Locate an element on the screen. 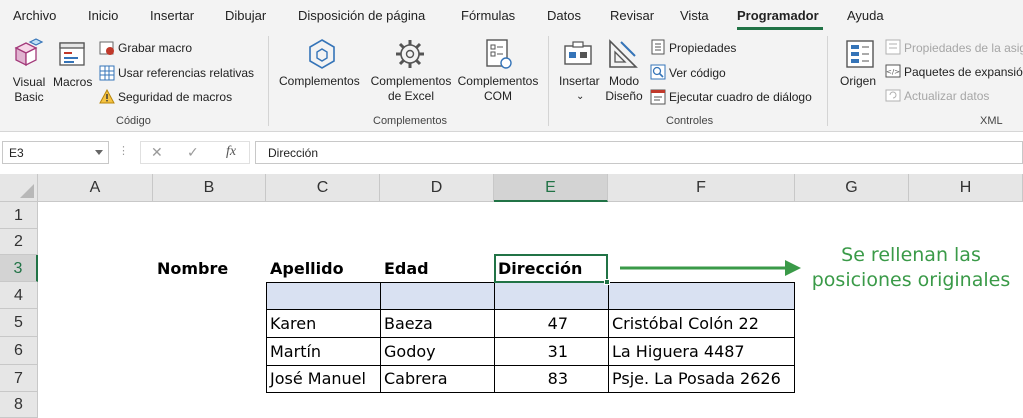 This screenshot has width=1023, height=418. gear-icon is located at coordinates (410, 54).